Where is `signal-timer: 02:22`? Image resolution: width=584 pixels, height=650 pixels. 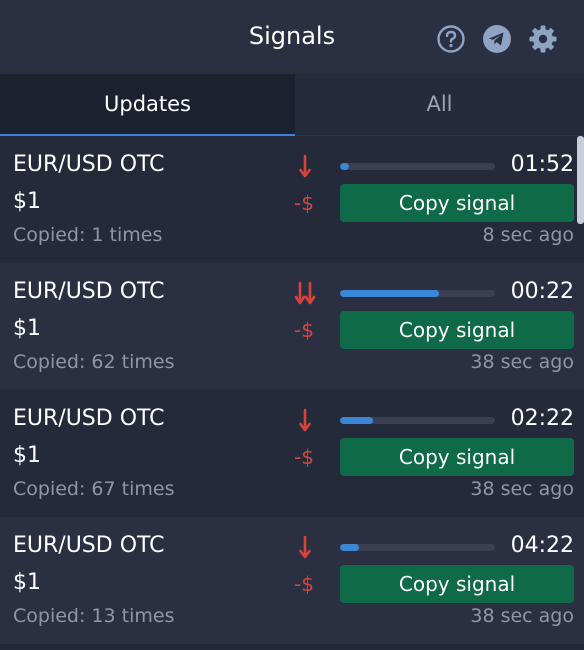
signal-timer: 02:22 is located at coordinates (542, 418).